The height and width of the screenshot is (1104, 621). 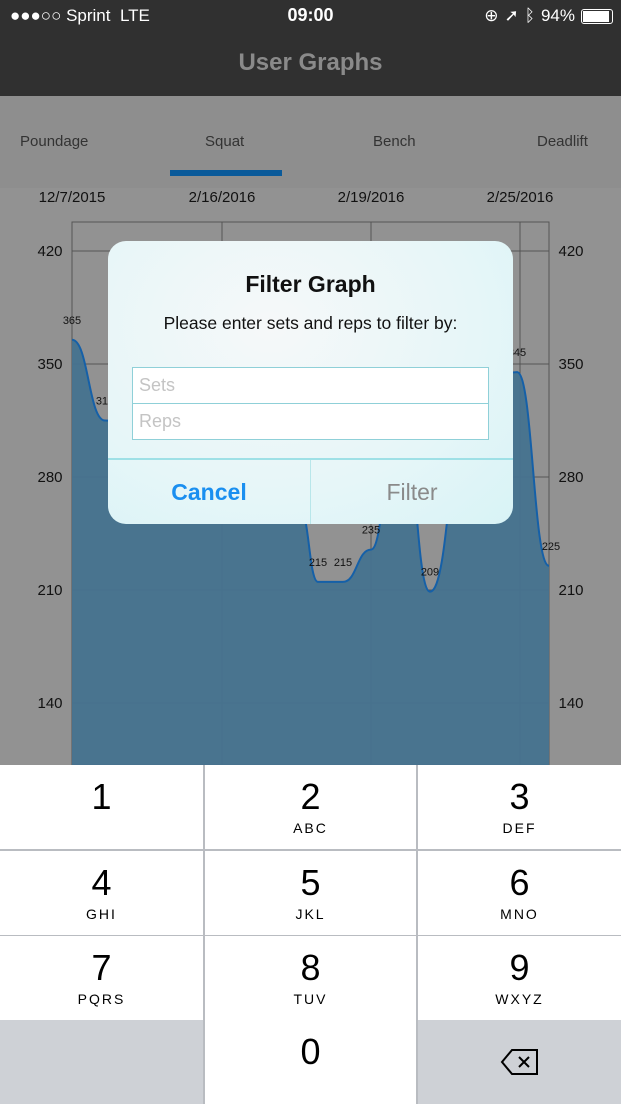 I want to click on key-digit: 9, so click(x=519, y=967).